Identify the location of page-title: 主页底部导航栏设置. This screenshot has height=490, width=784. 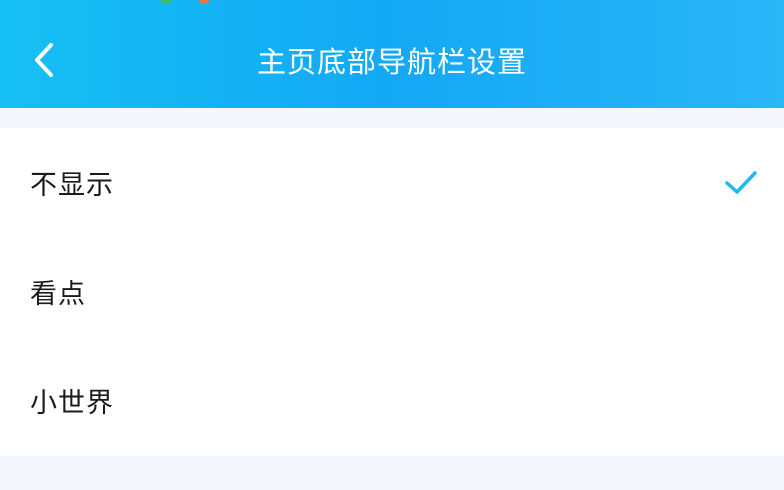
(391, 62).